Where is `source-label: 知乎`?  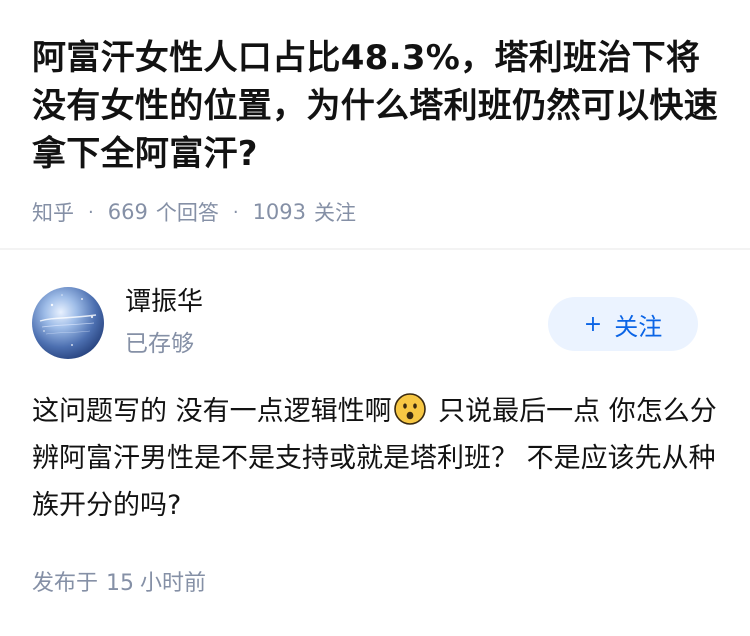
source-label: 知乎 is located at coordinates (53, 212).